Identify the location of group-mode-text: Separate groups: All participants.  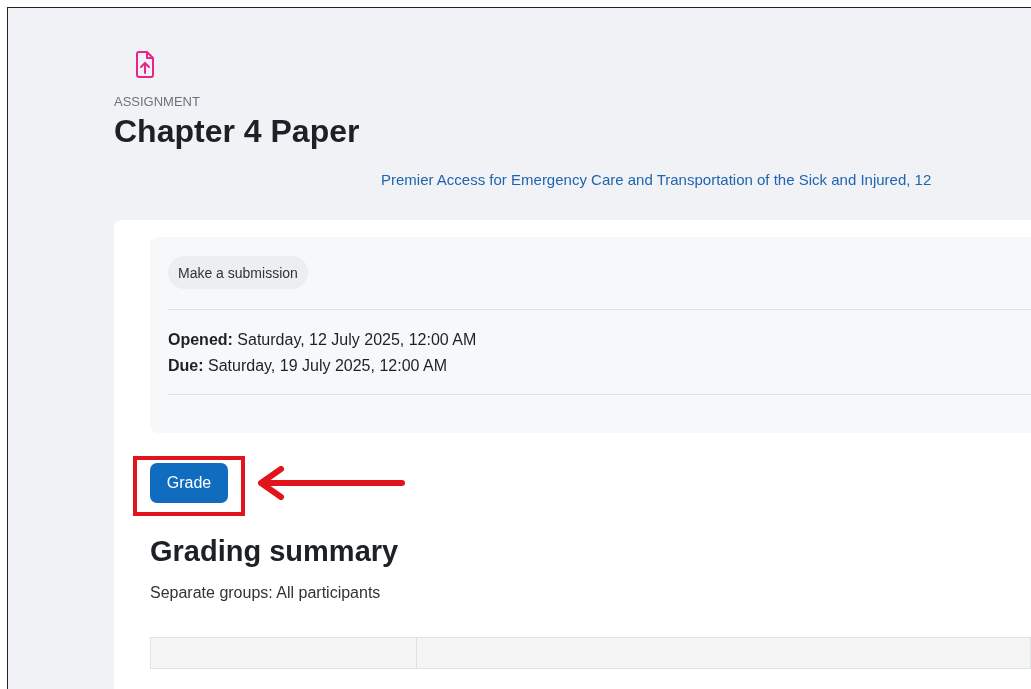
(266, 593).